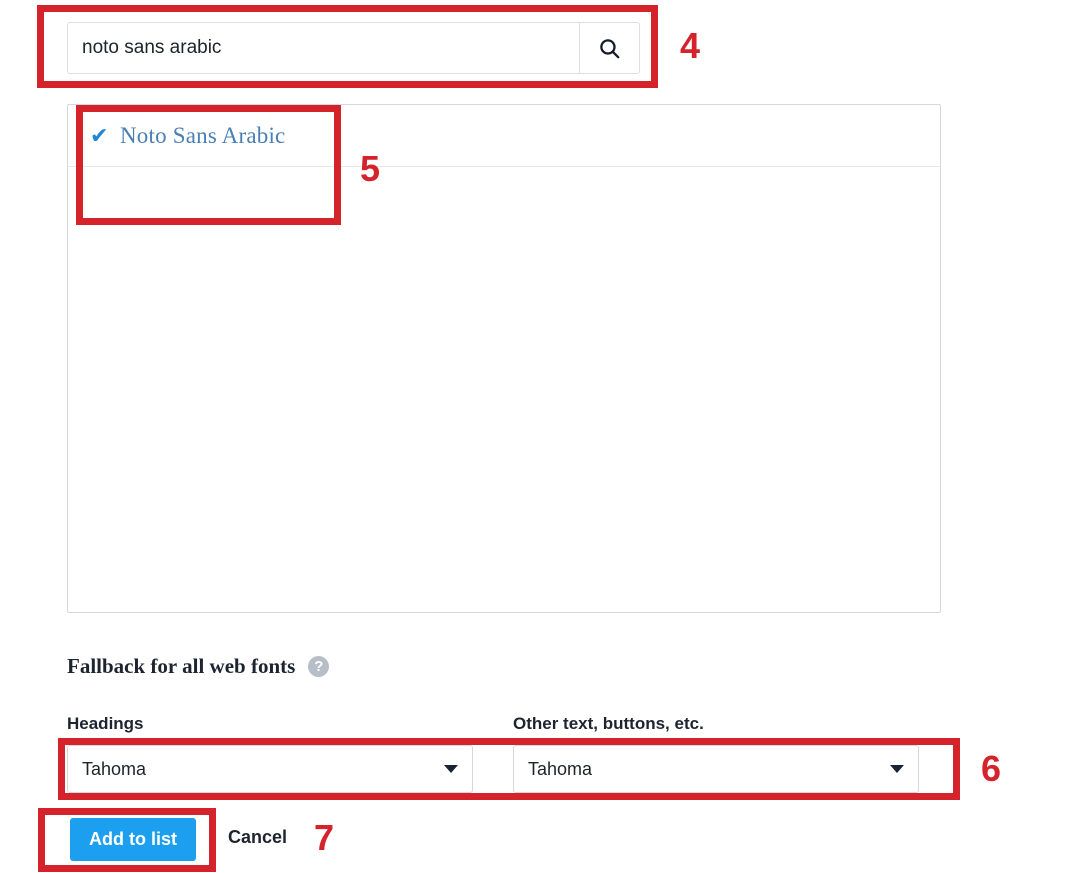  What do you see at coordinates (203, 135) in the screenshot?
I see `font-name-label: Noto Sans Arabic` at bounding box center [203, 135].